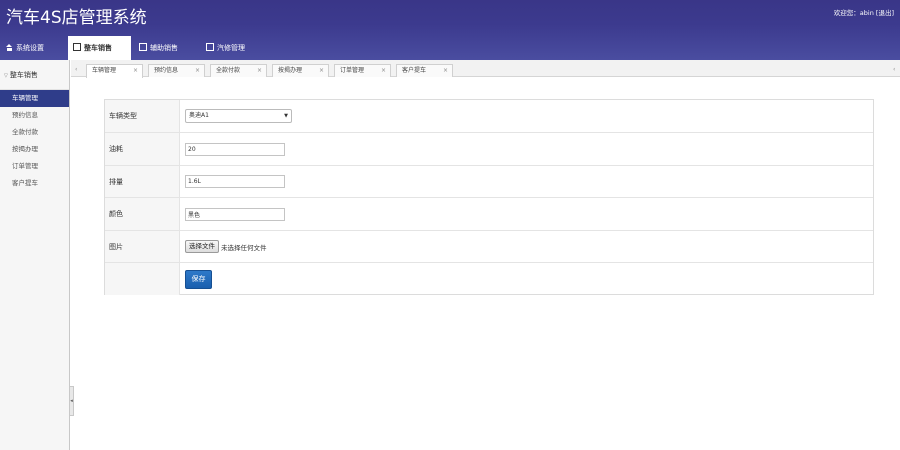 The width and height of the screenshot is (900, 450). I want to click on tab-pickup: 客户提车 ×, so click(424, 70).